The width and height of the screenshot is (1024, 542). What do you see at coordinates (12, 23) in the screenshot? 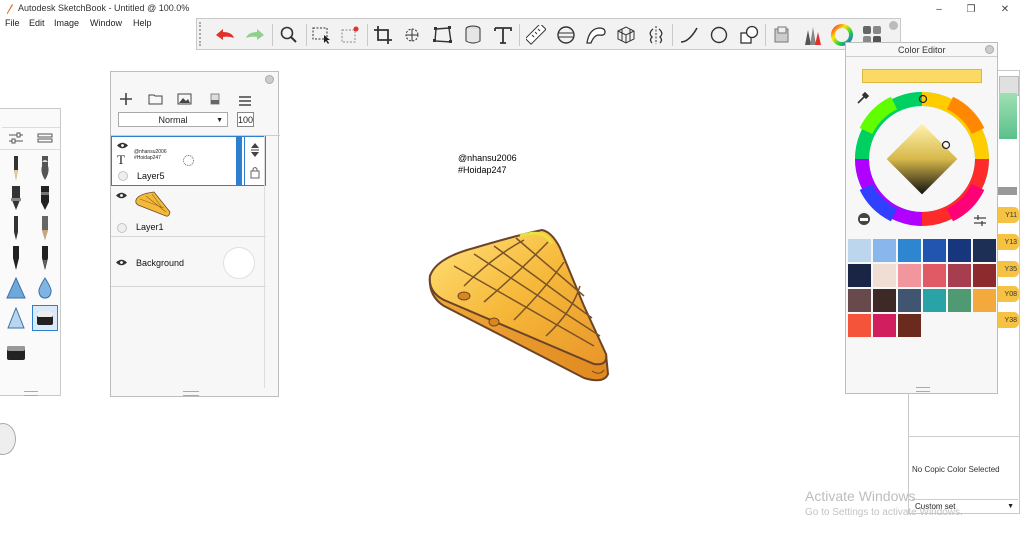
I see `menu-file: File` at bounding box center [12, 23].